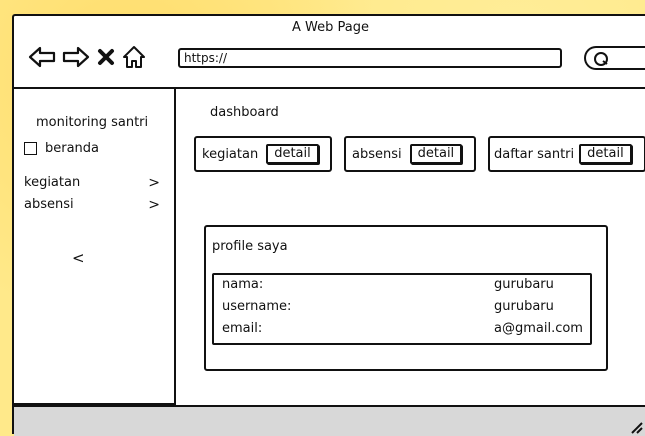 The width and height of the screenshot is (645, 436). What do you see at coordinates (257, 306) in the screenshot?
I see `profile-key: username:` at bounding box center [257, 306].